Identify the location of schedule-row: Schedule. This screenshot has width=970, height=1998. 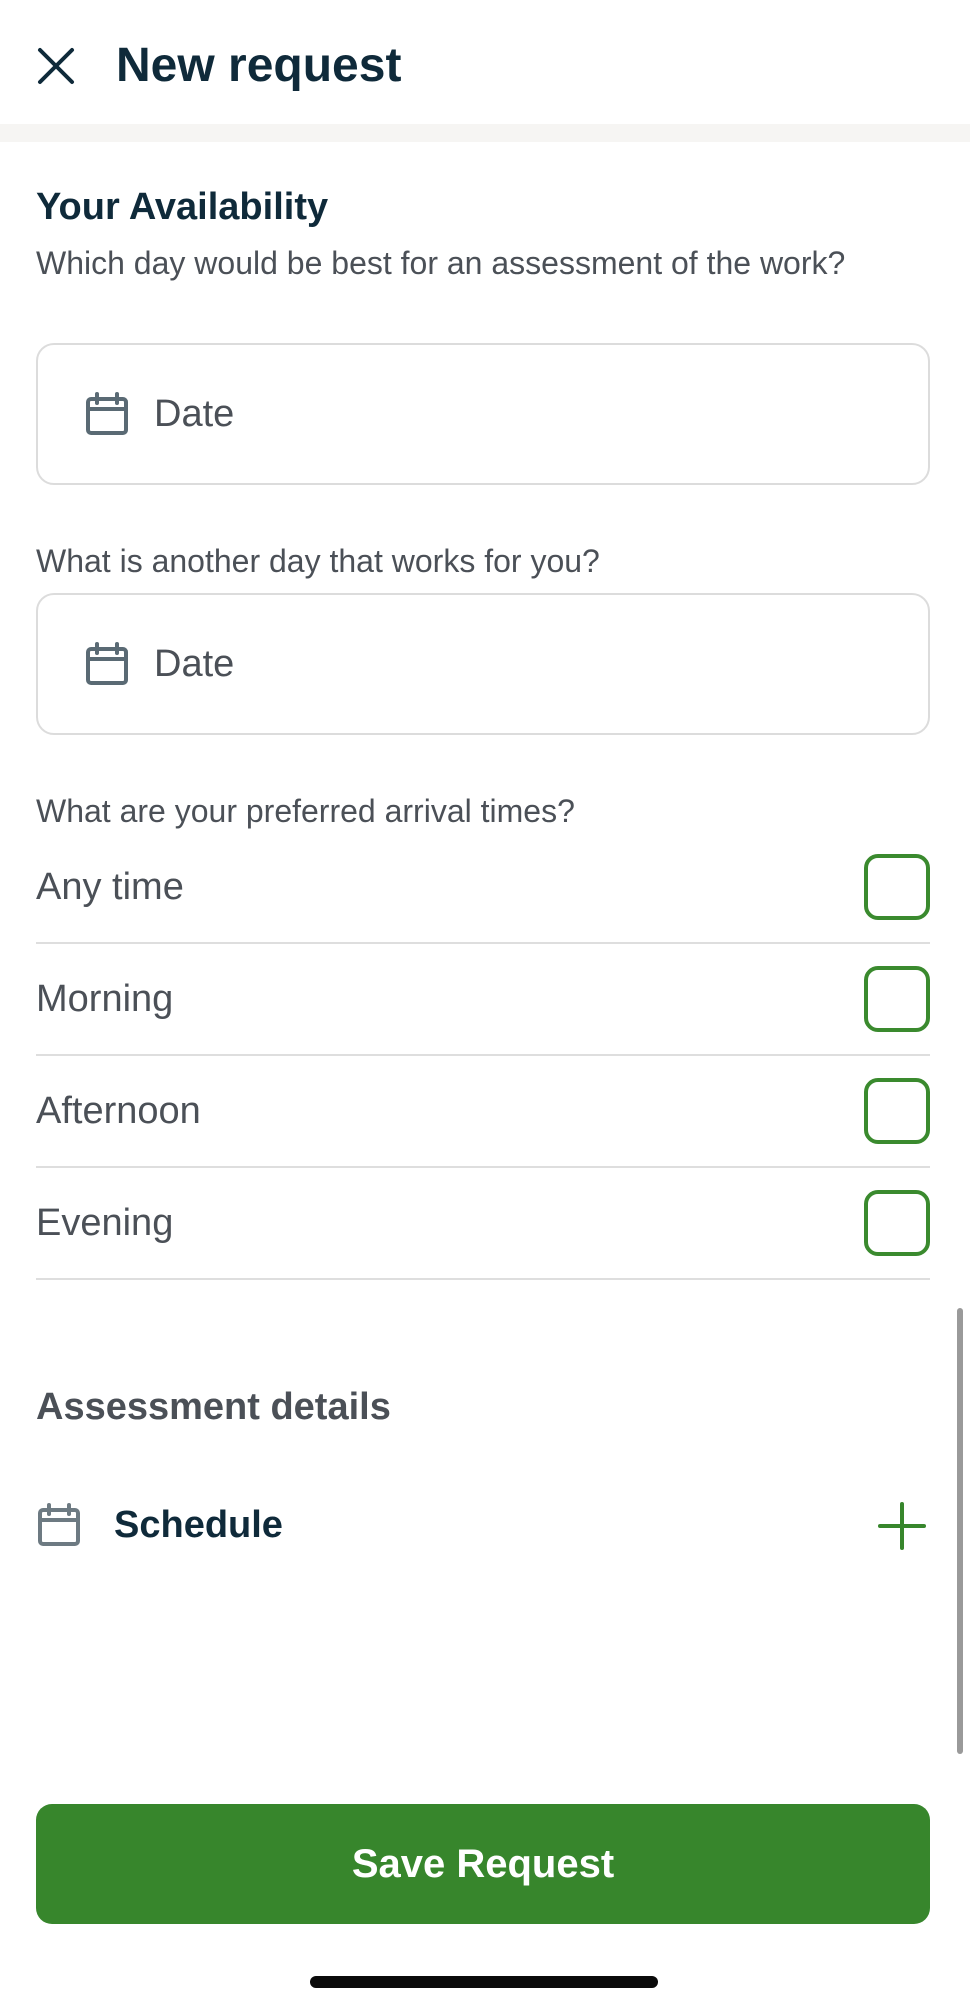
(483, 1525).